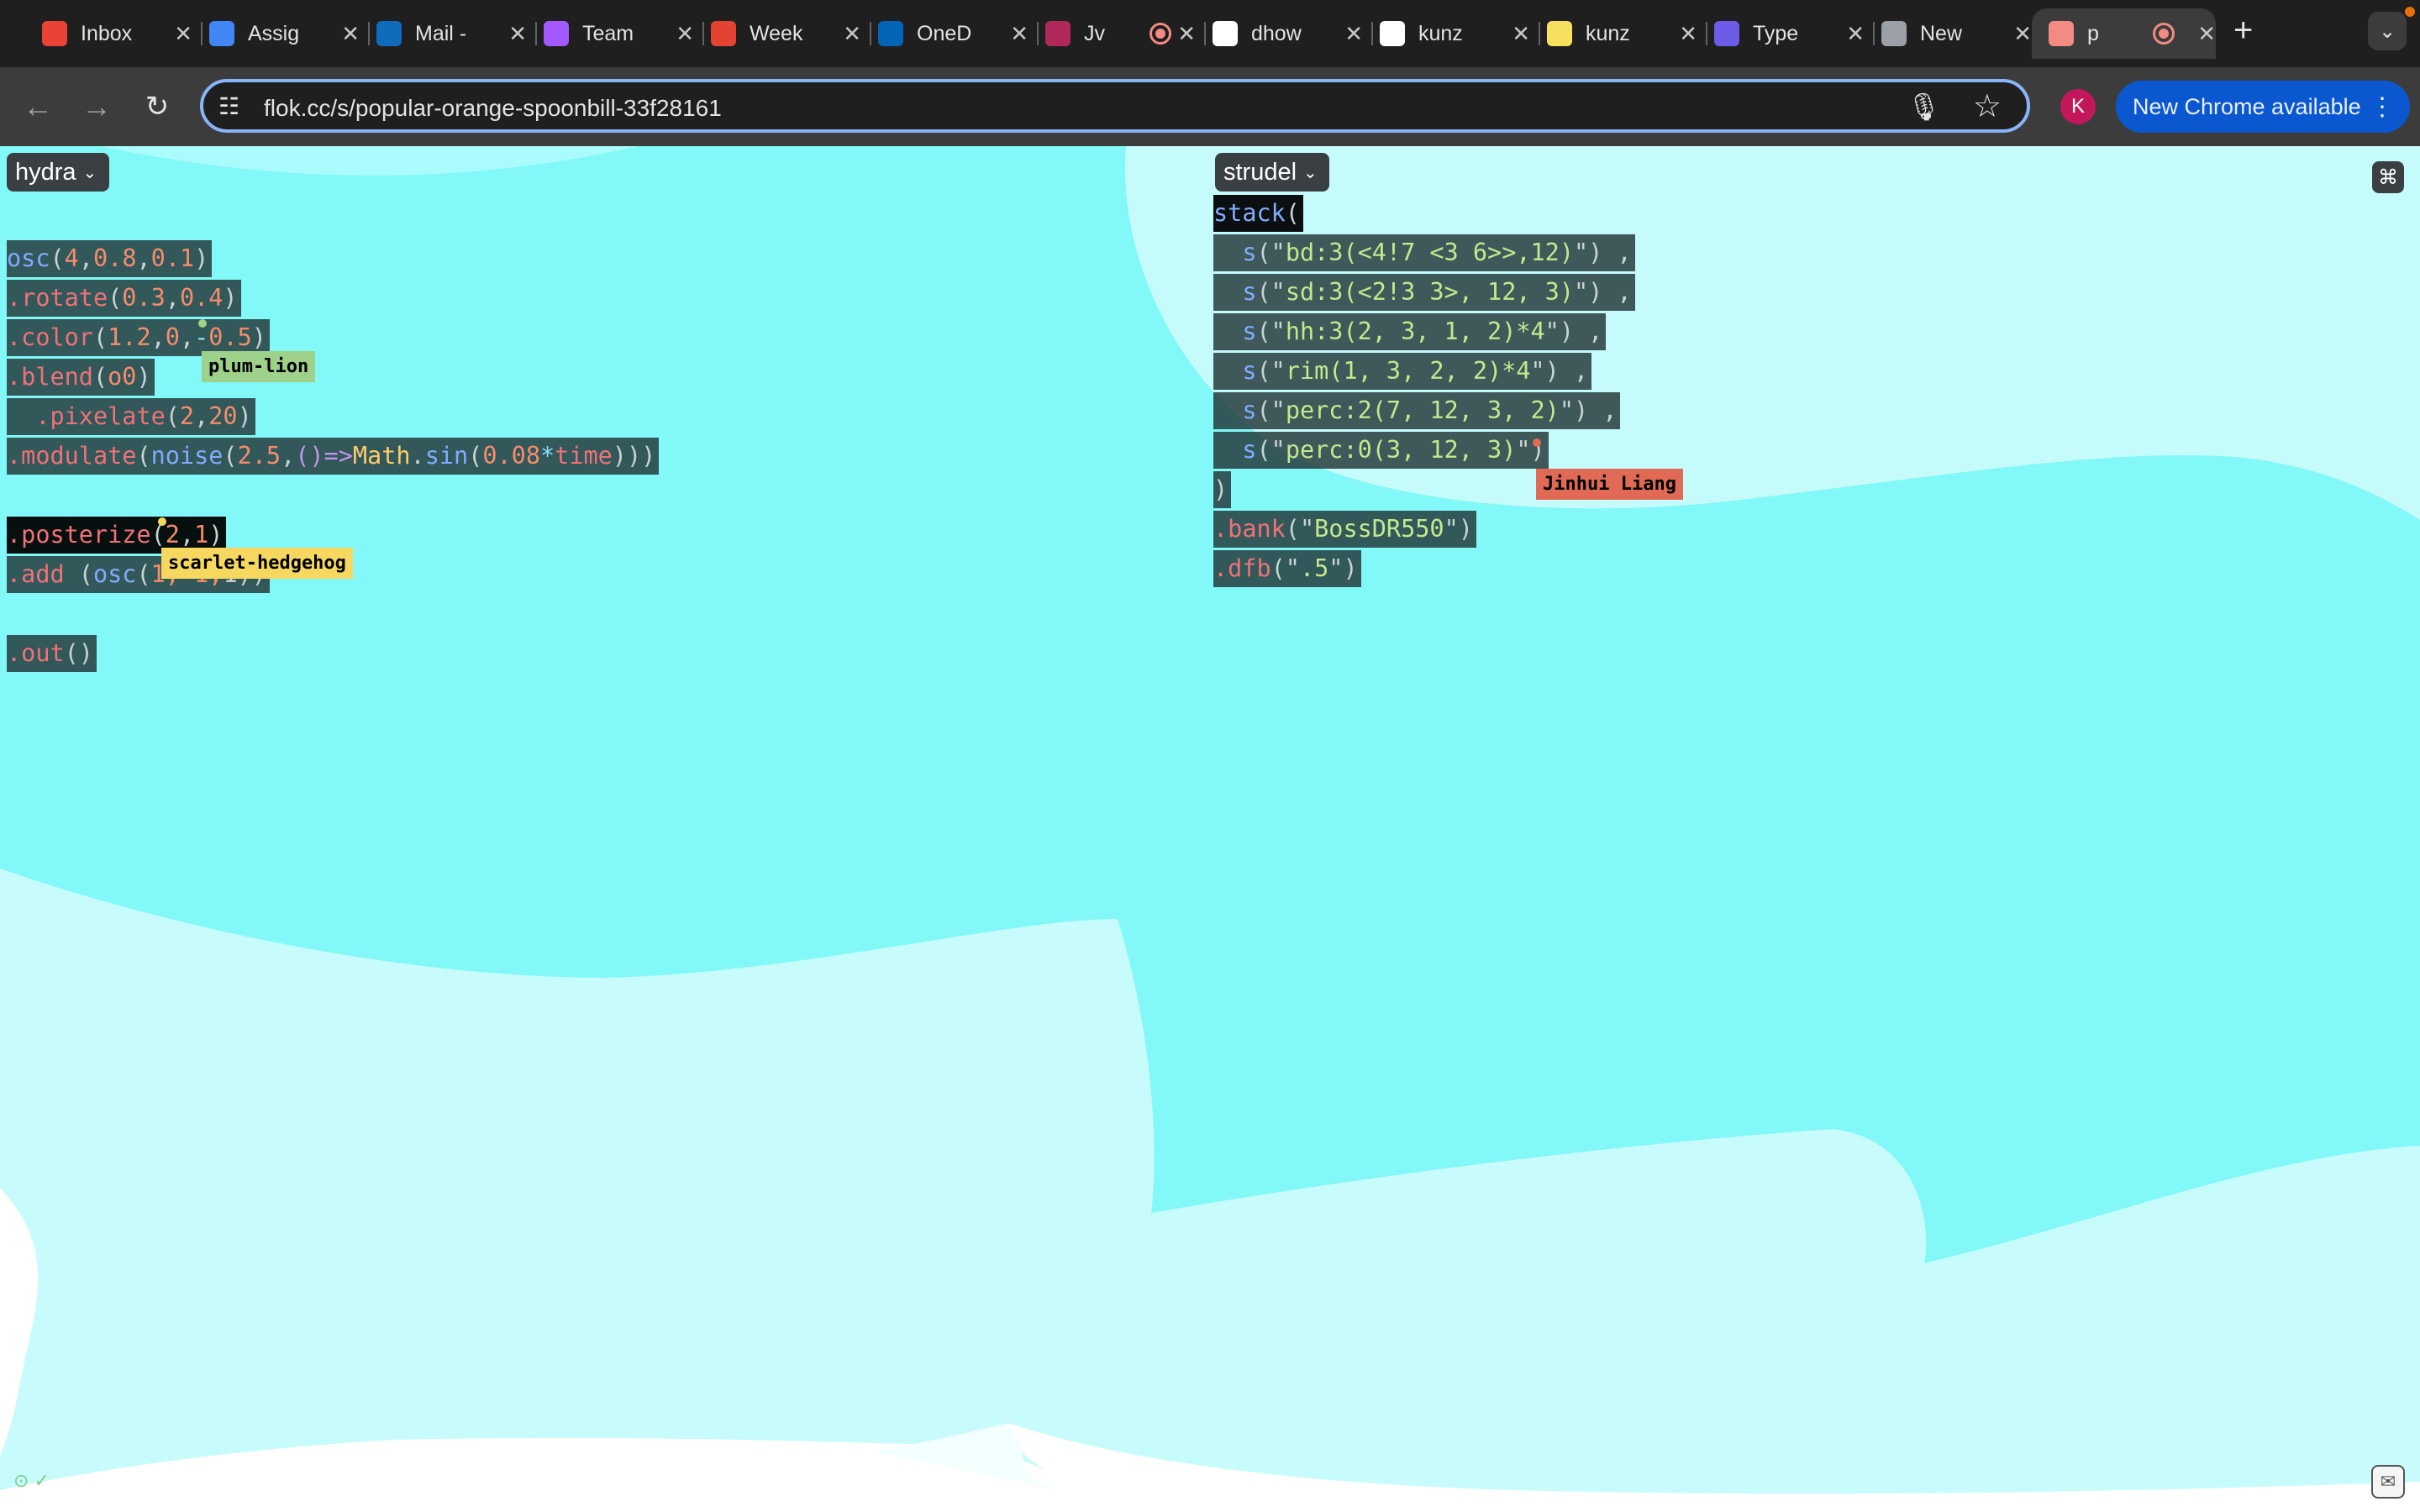  What do you see at coordinates (1058, 33) in the screenshot?
I see `app-icon` at bounding box center [1058, 33].